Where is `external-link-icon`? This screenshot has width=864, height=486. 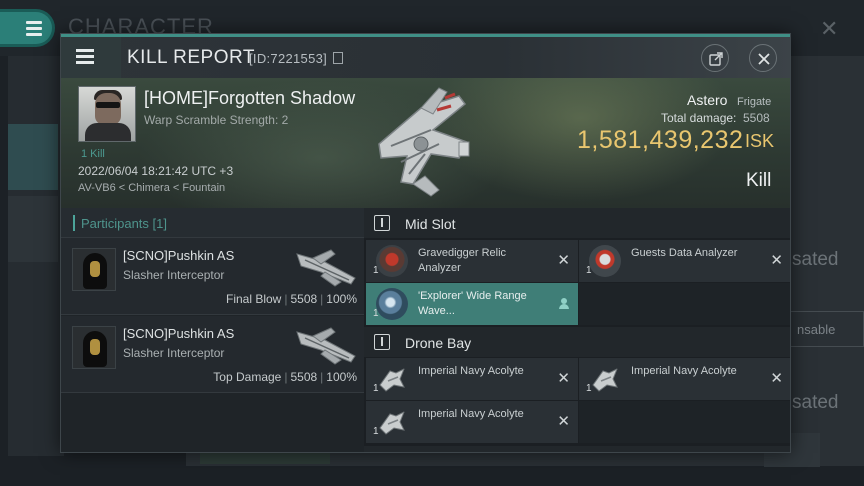 external-link-icon is located at coordinates (716, 59).